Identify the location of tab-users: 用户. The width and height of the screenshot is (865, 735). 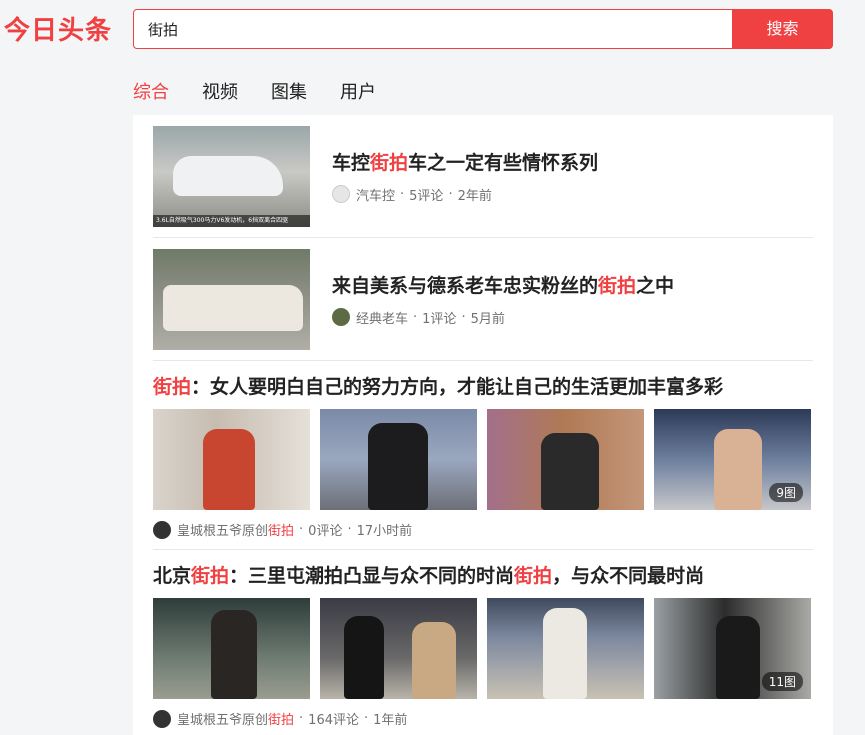
(358, 91).